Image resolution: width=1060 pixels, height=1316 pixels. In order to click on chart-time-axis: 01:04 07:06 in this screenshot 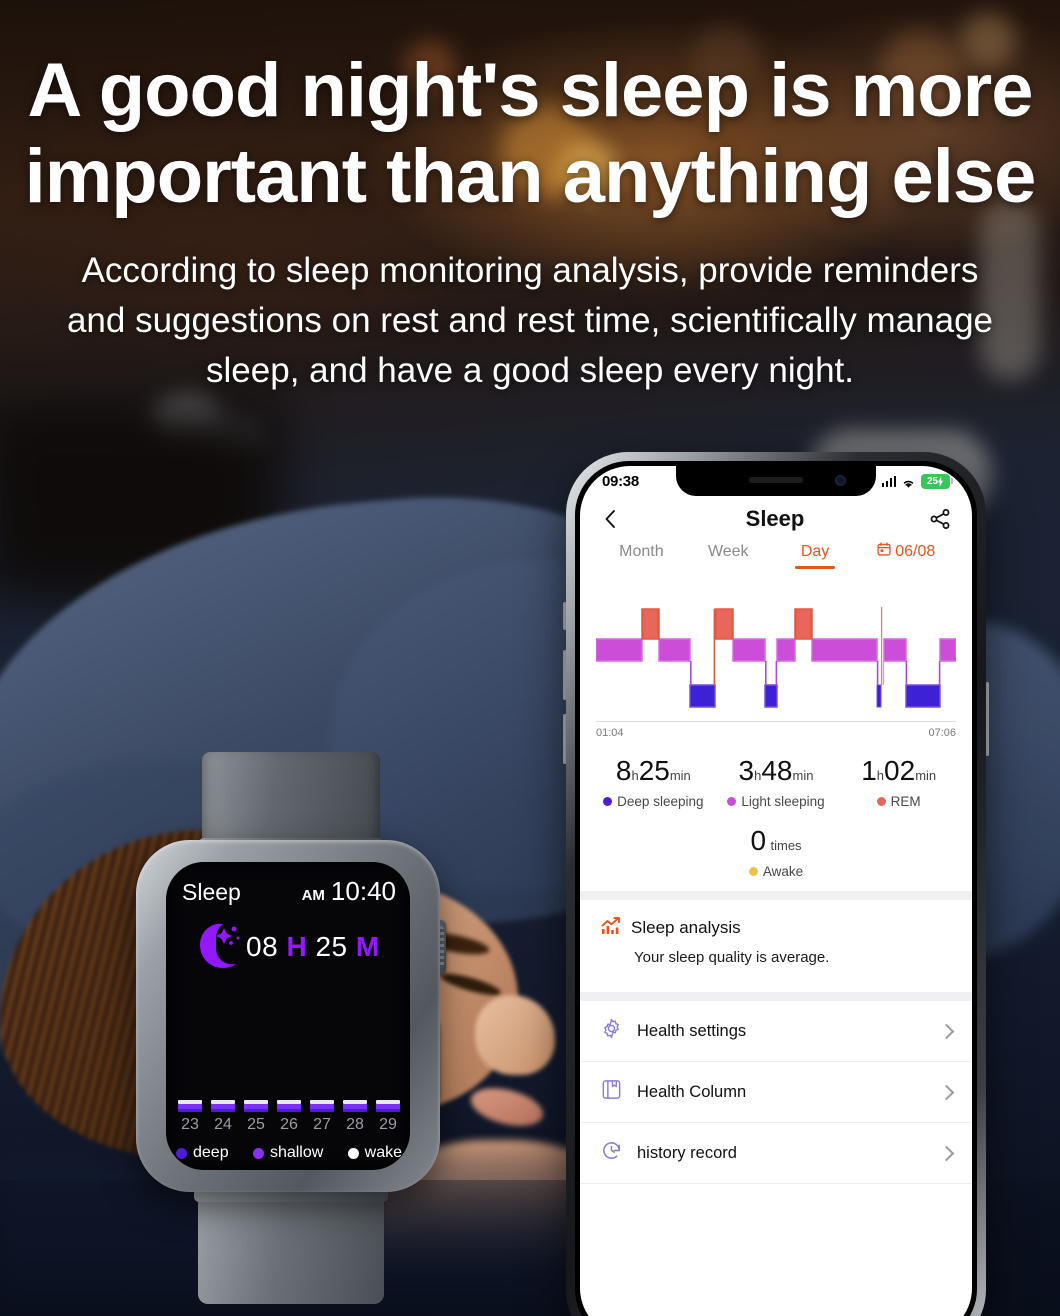, I will do `click(776, 730)`.